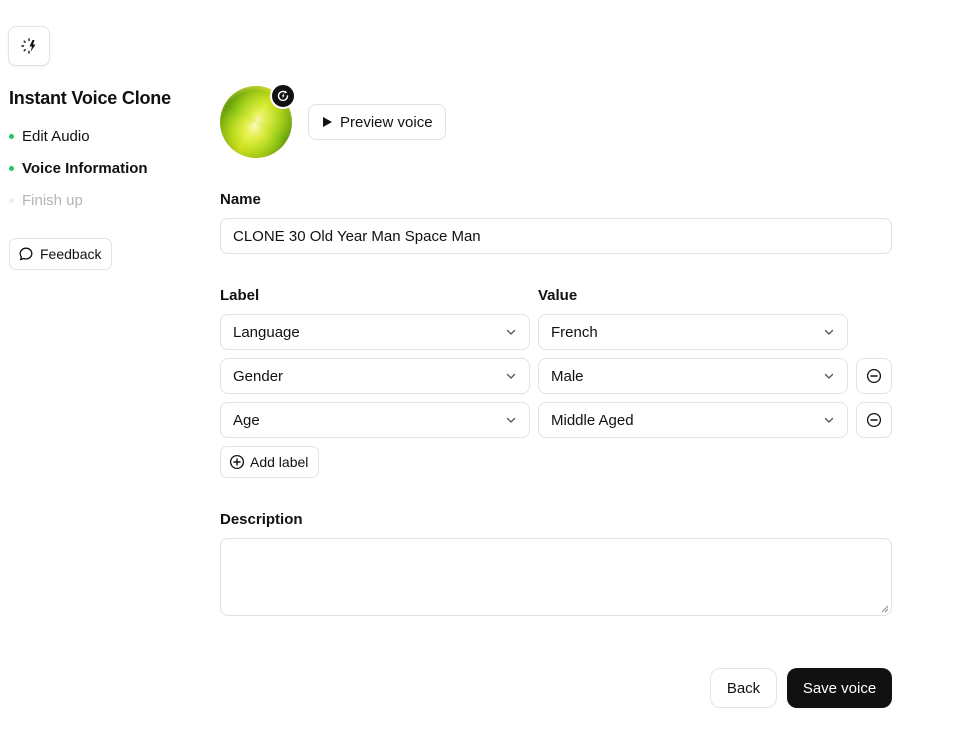 This screenshot has width=957, height=736. I want to click on value-select-age: Middle Aged, so click(693, 420).